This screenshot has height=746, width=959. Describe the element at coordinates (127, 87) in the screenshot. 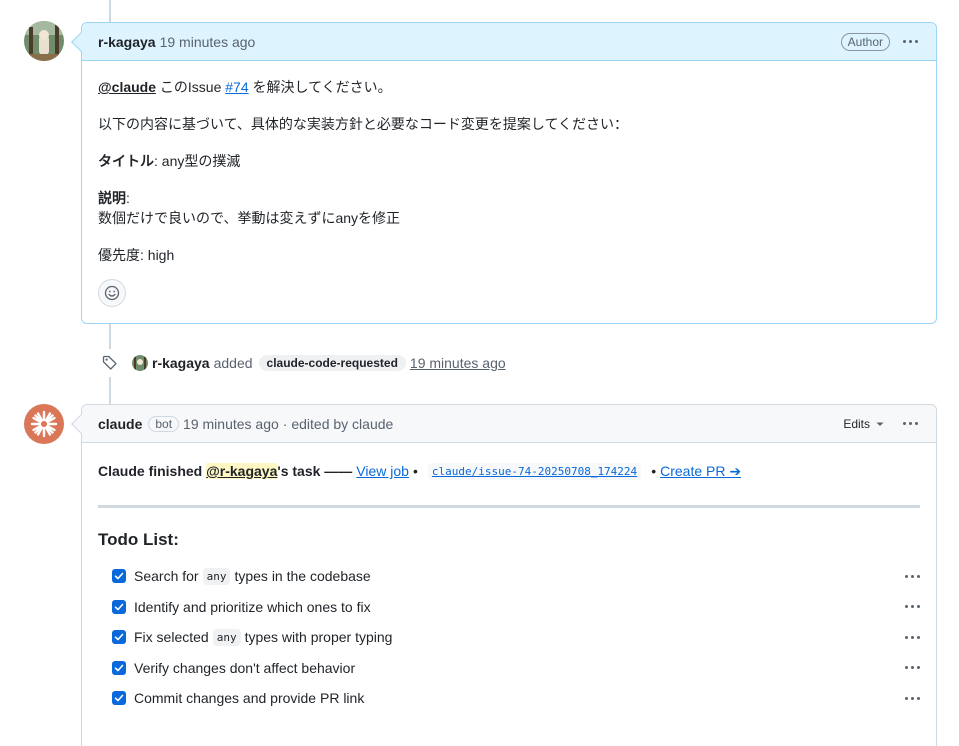

I see `mention-link: @claude` at that location.